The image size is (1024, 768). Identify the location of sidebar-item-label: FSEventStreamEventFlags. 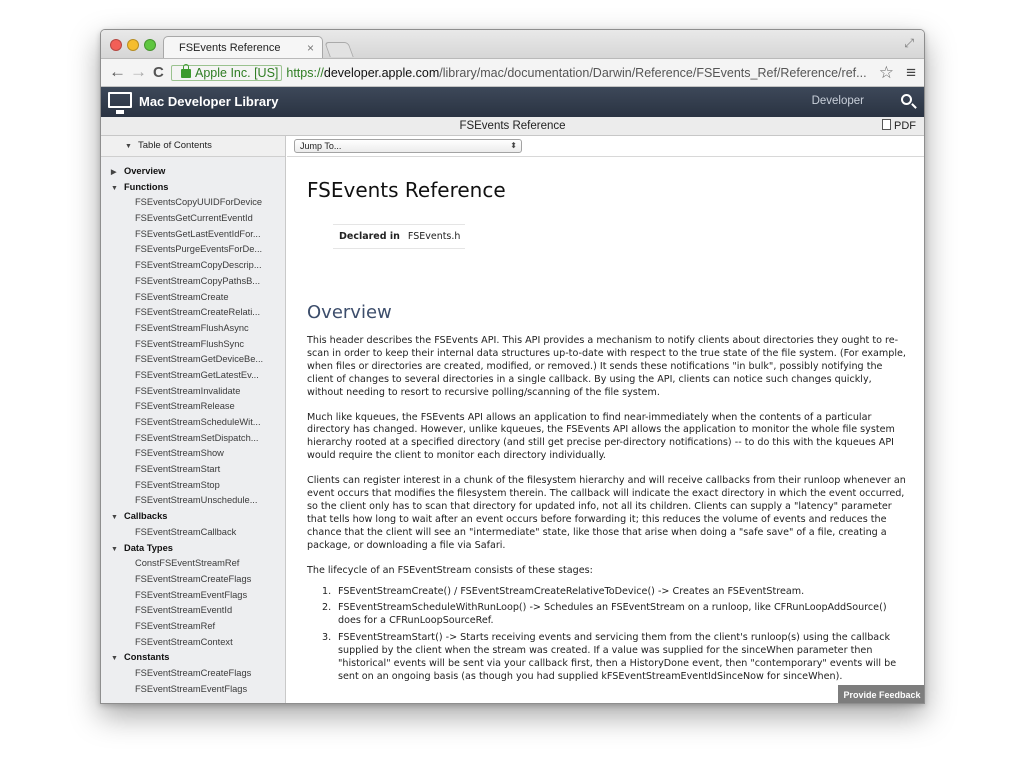
(191, 688).